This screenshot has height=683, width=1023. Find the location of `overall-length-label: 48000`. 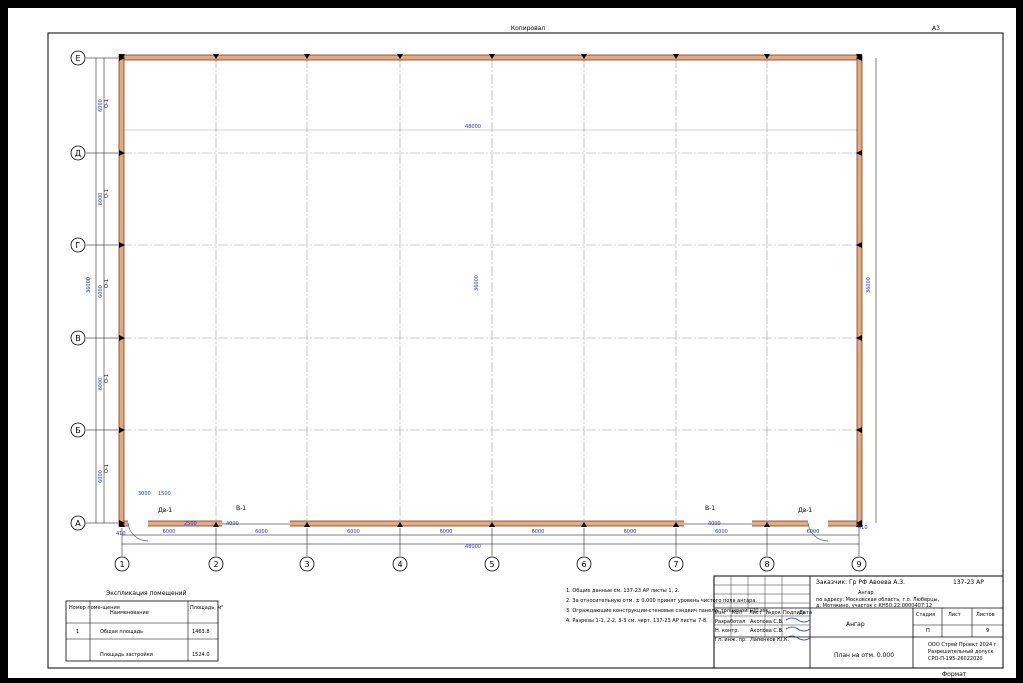

overall-length-label: 48000 is located at coordinates (473, 127).